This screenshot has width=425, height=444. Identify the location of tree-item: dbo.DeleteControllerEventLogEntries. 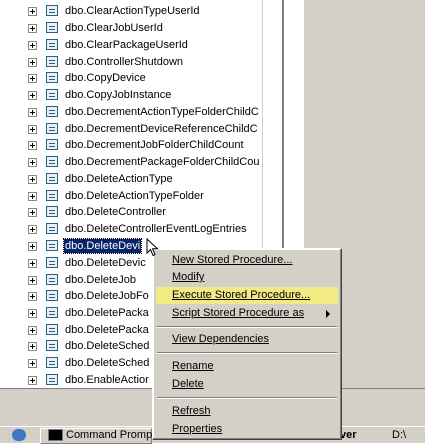
(131, 229).